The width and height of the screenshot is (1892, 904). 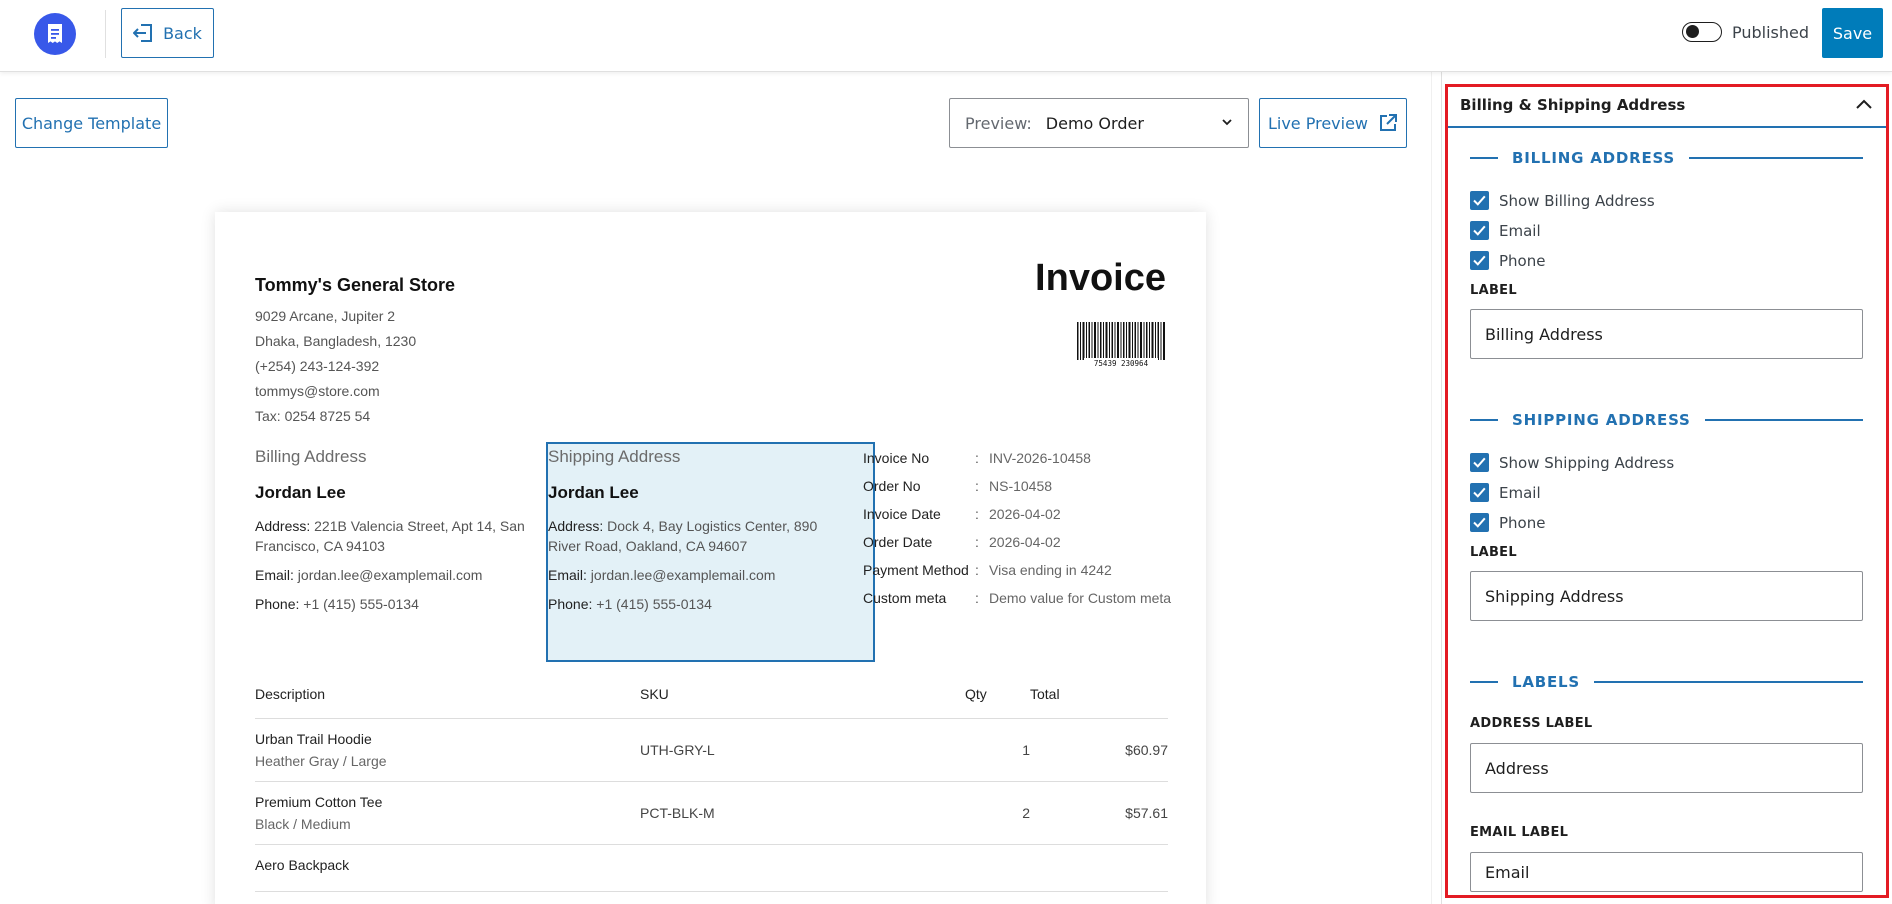 What do you see at coordinates (319, 802) in the screenshot?
I see `item-name: Premium Cotton Tee` at bounding box center [319, 802].